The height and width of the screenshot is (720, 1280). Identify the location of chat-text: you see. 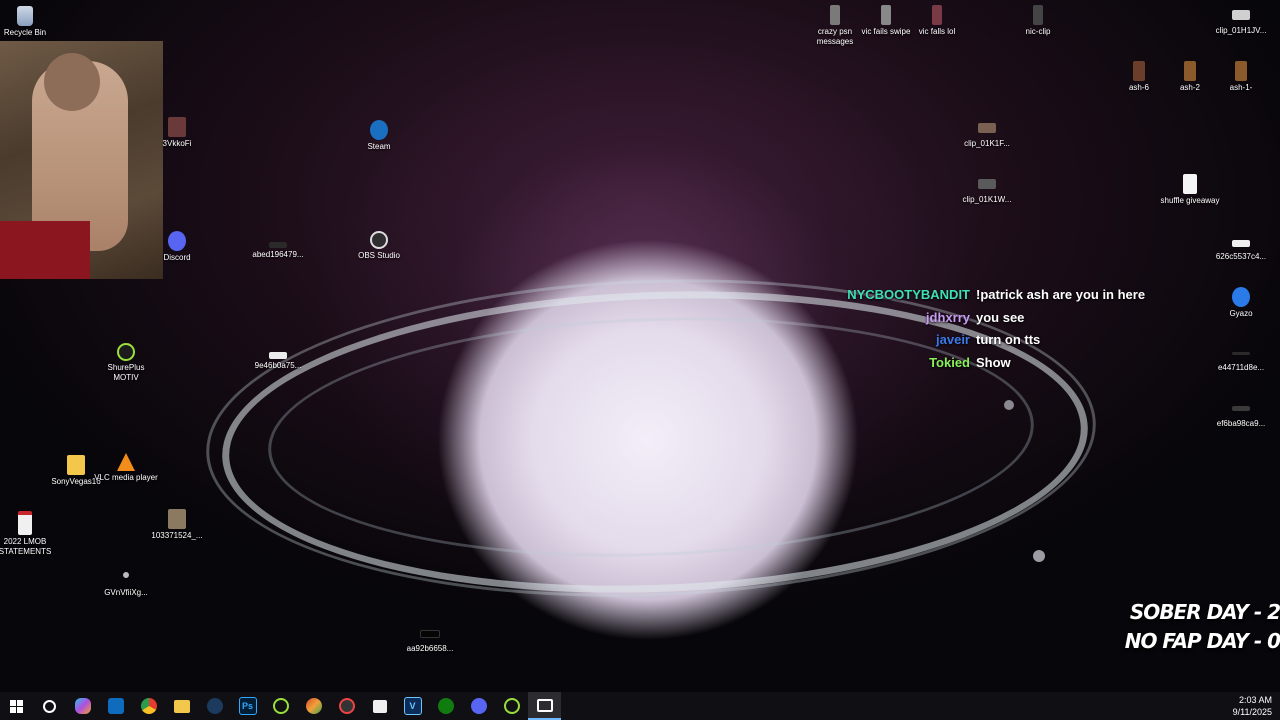
(1000, 317).